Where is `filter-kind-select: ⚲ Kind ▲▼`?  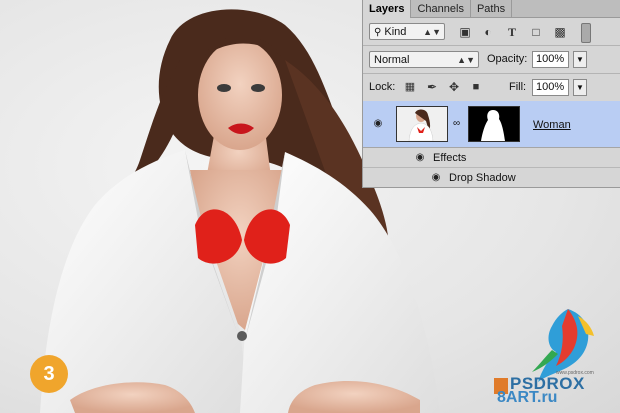 filter-kind-select: ⚲ Kind ▲▼ is located at coordinates (407, 31).